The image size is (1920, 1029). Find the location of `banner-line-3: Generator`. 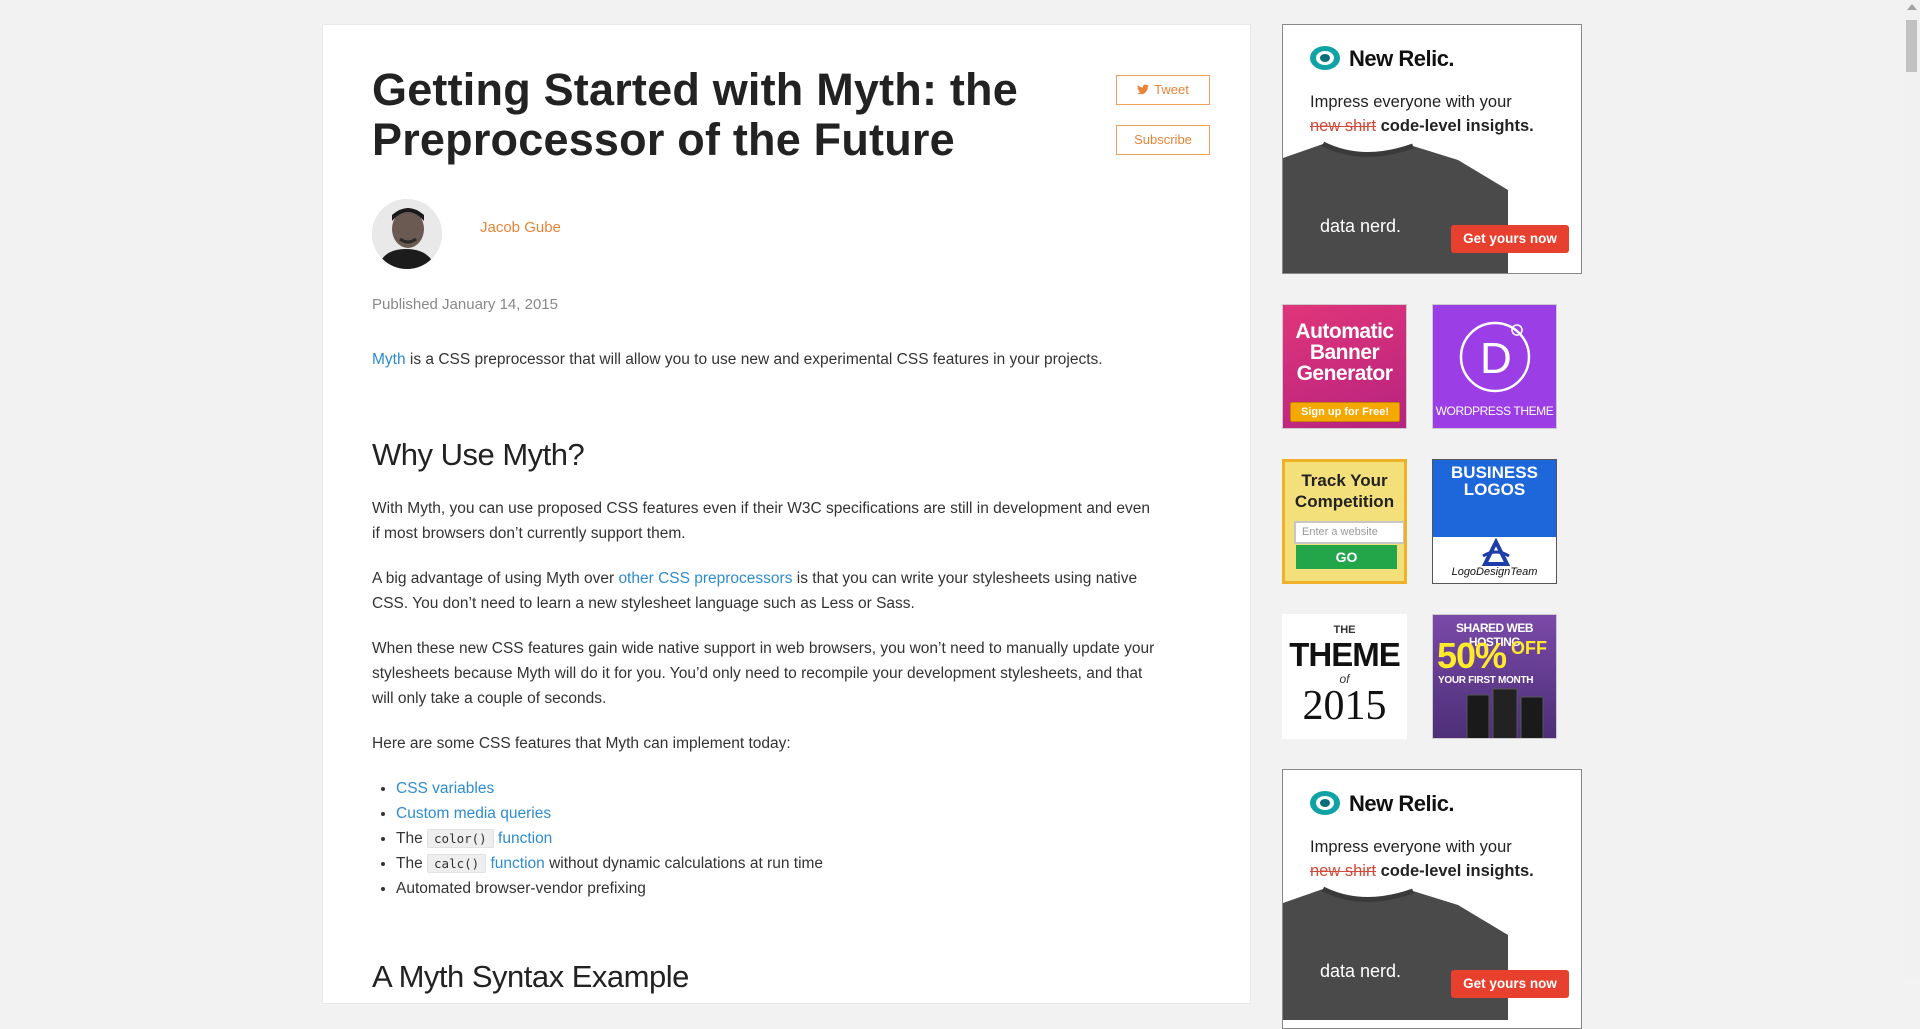

banner-line-3: Generator is located at coordinates (1344, 373).